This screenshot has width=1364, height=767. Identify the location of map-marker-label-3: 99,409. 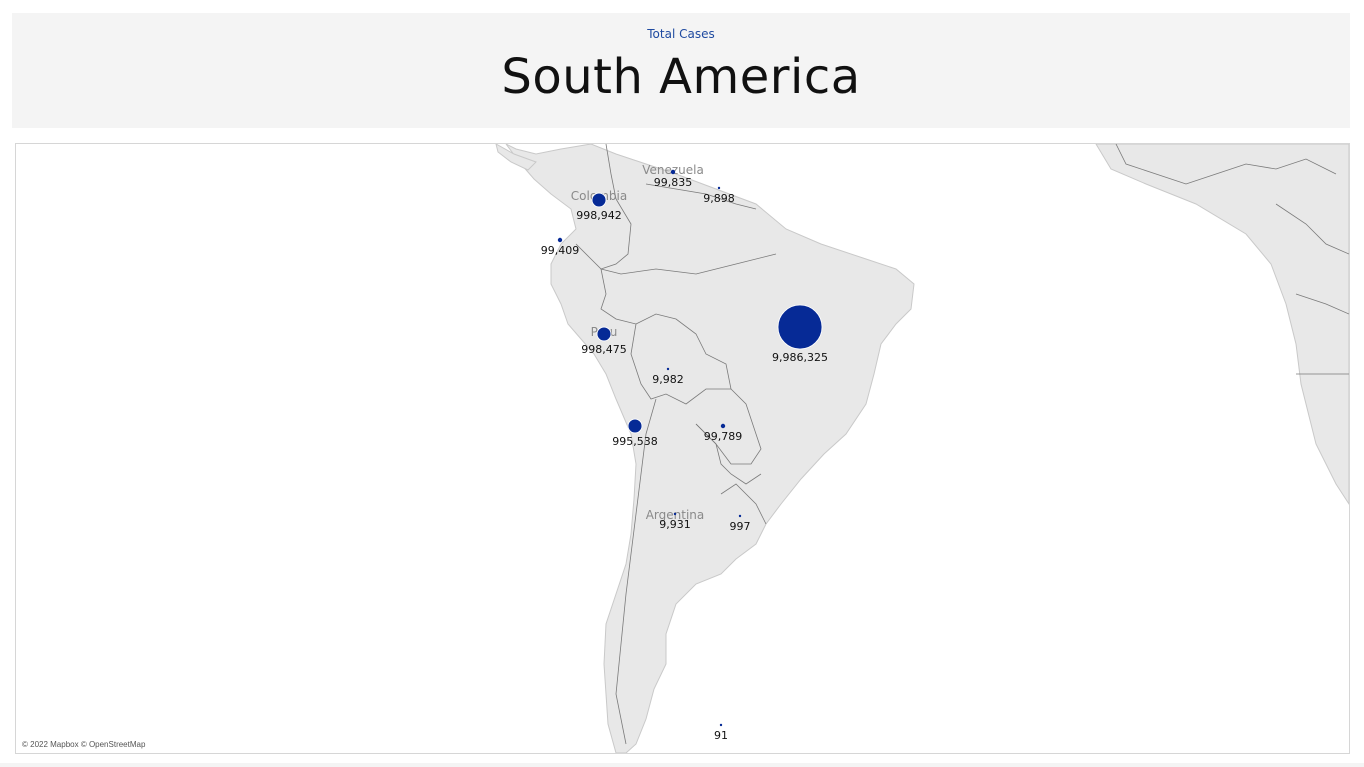
(560, 250).